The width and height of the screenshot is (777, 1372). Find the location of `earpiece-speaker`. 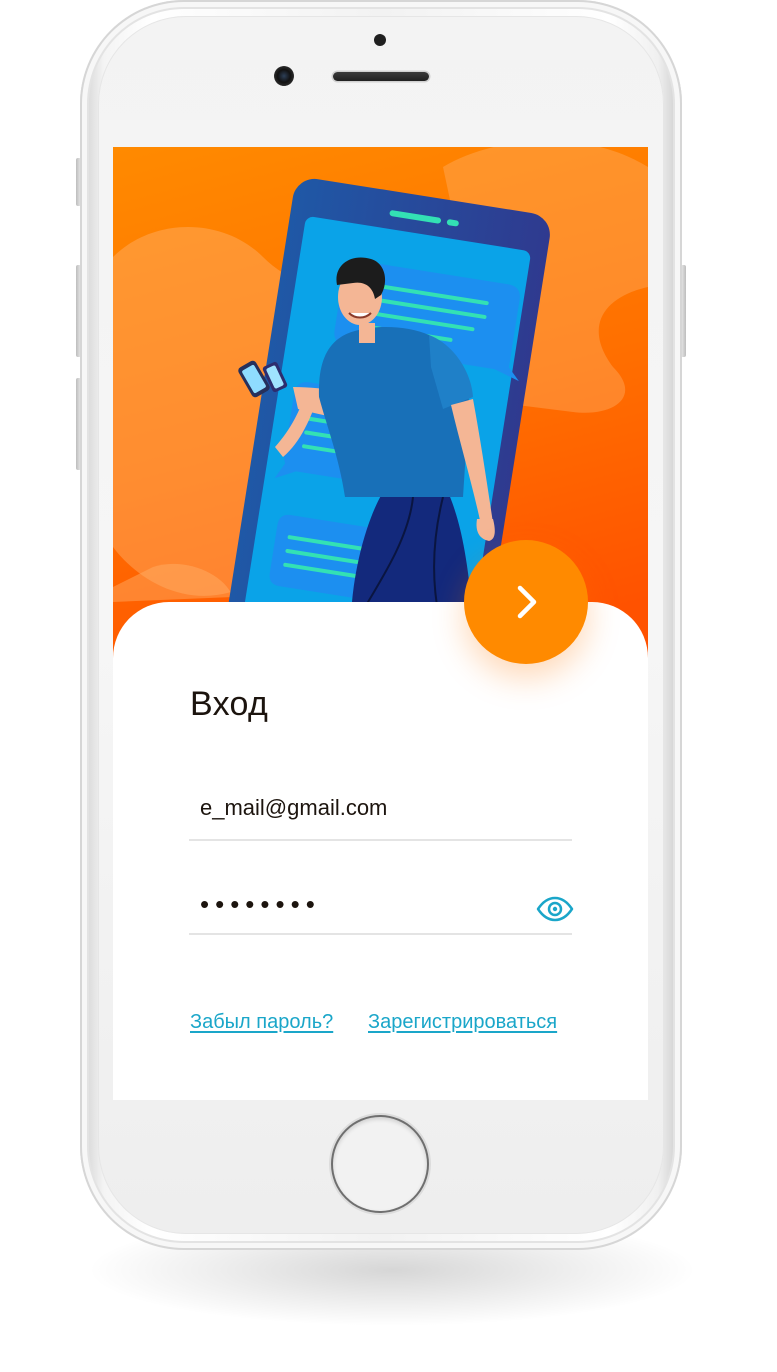

earpiece-speaker is located at coordinates (381, 76).